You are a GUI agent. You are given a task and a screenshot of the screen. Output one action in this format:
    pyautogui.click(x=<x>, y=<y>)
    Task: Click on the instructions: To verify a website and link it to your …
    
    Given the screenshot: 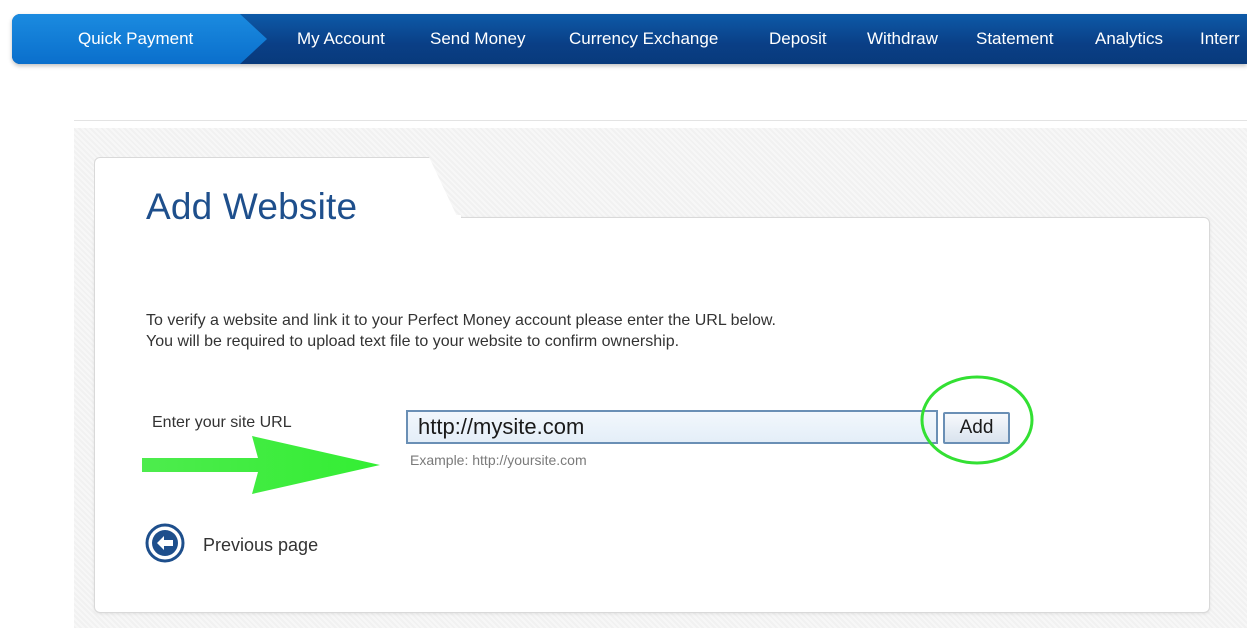 What is the action you would take?
    pyautogui.click(x=461, y=331)
    